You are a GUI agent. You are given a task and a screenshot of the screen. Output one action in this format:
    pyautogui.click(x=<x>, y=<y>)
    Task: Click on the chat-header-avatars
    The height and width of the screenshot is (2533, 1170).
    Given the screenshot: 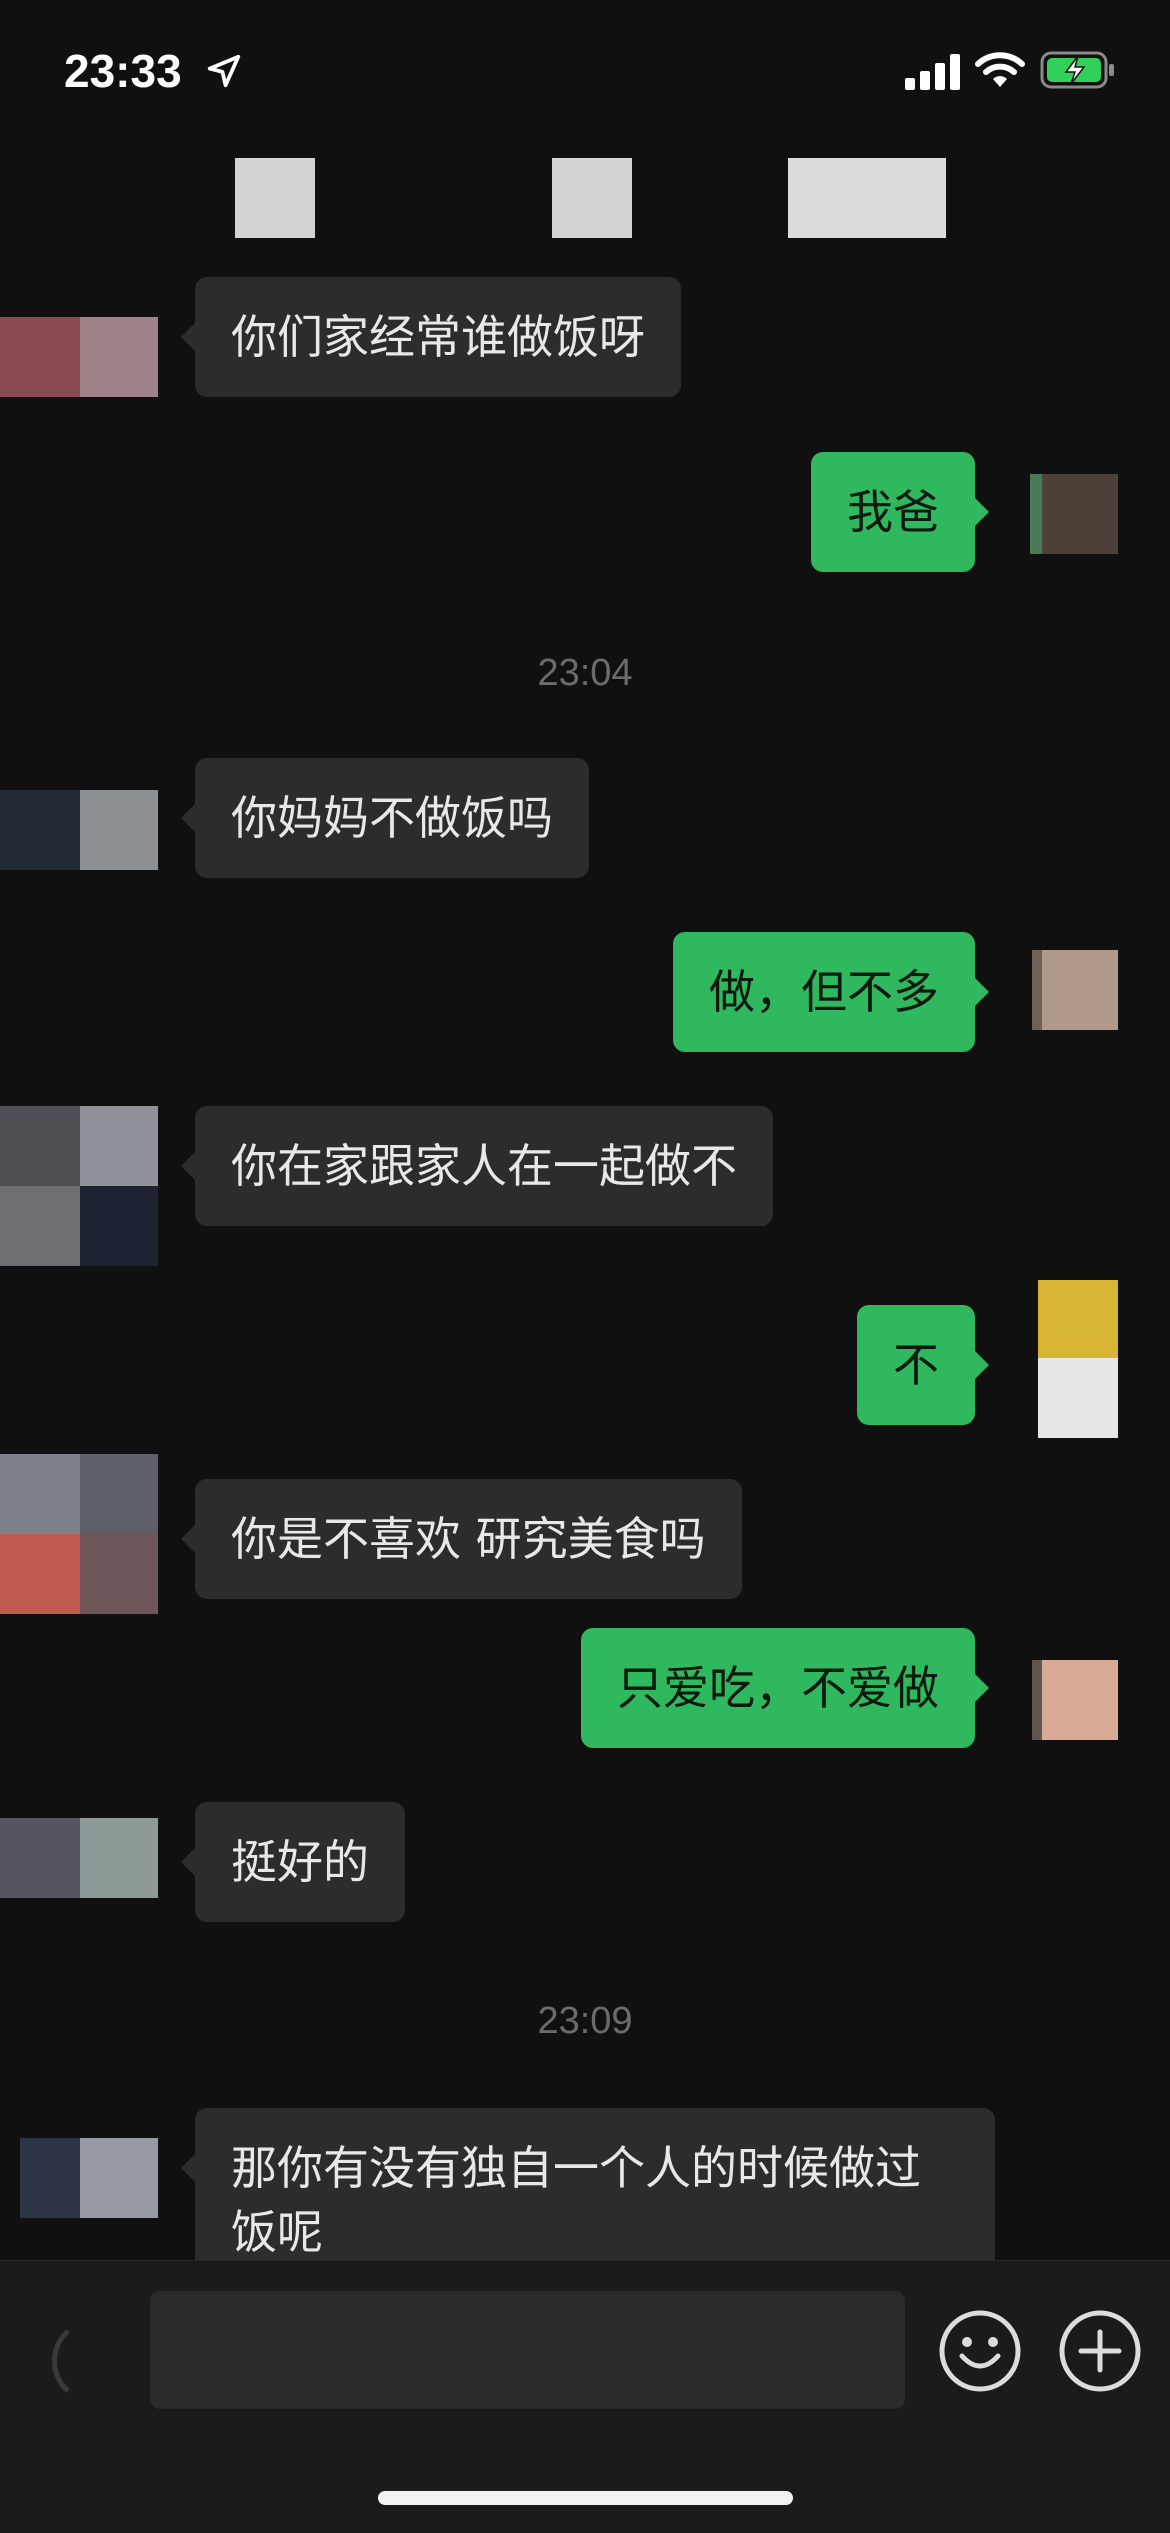 What is the action you would take?
    pyautogui.click(x=585, y=200)
    